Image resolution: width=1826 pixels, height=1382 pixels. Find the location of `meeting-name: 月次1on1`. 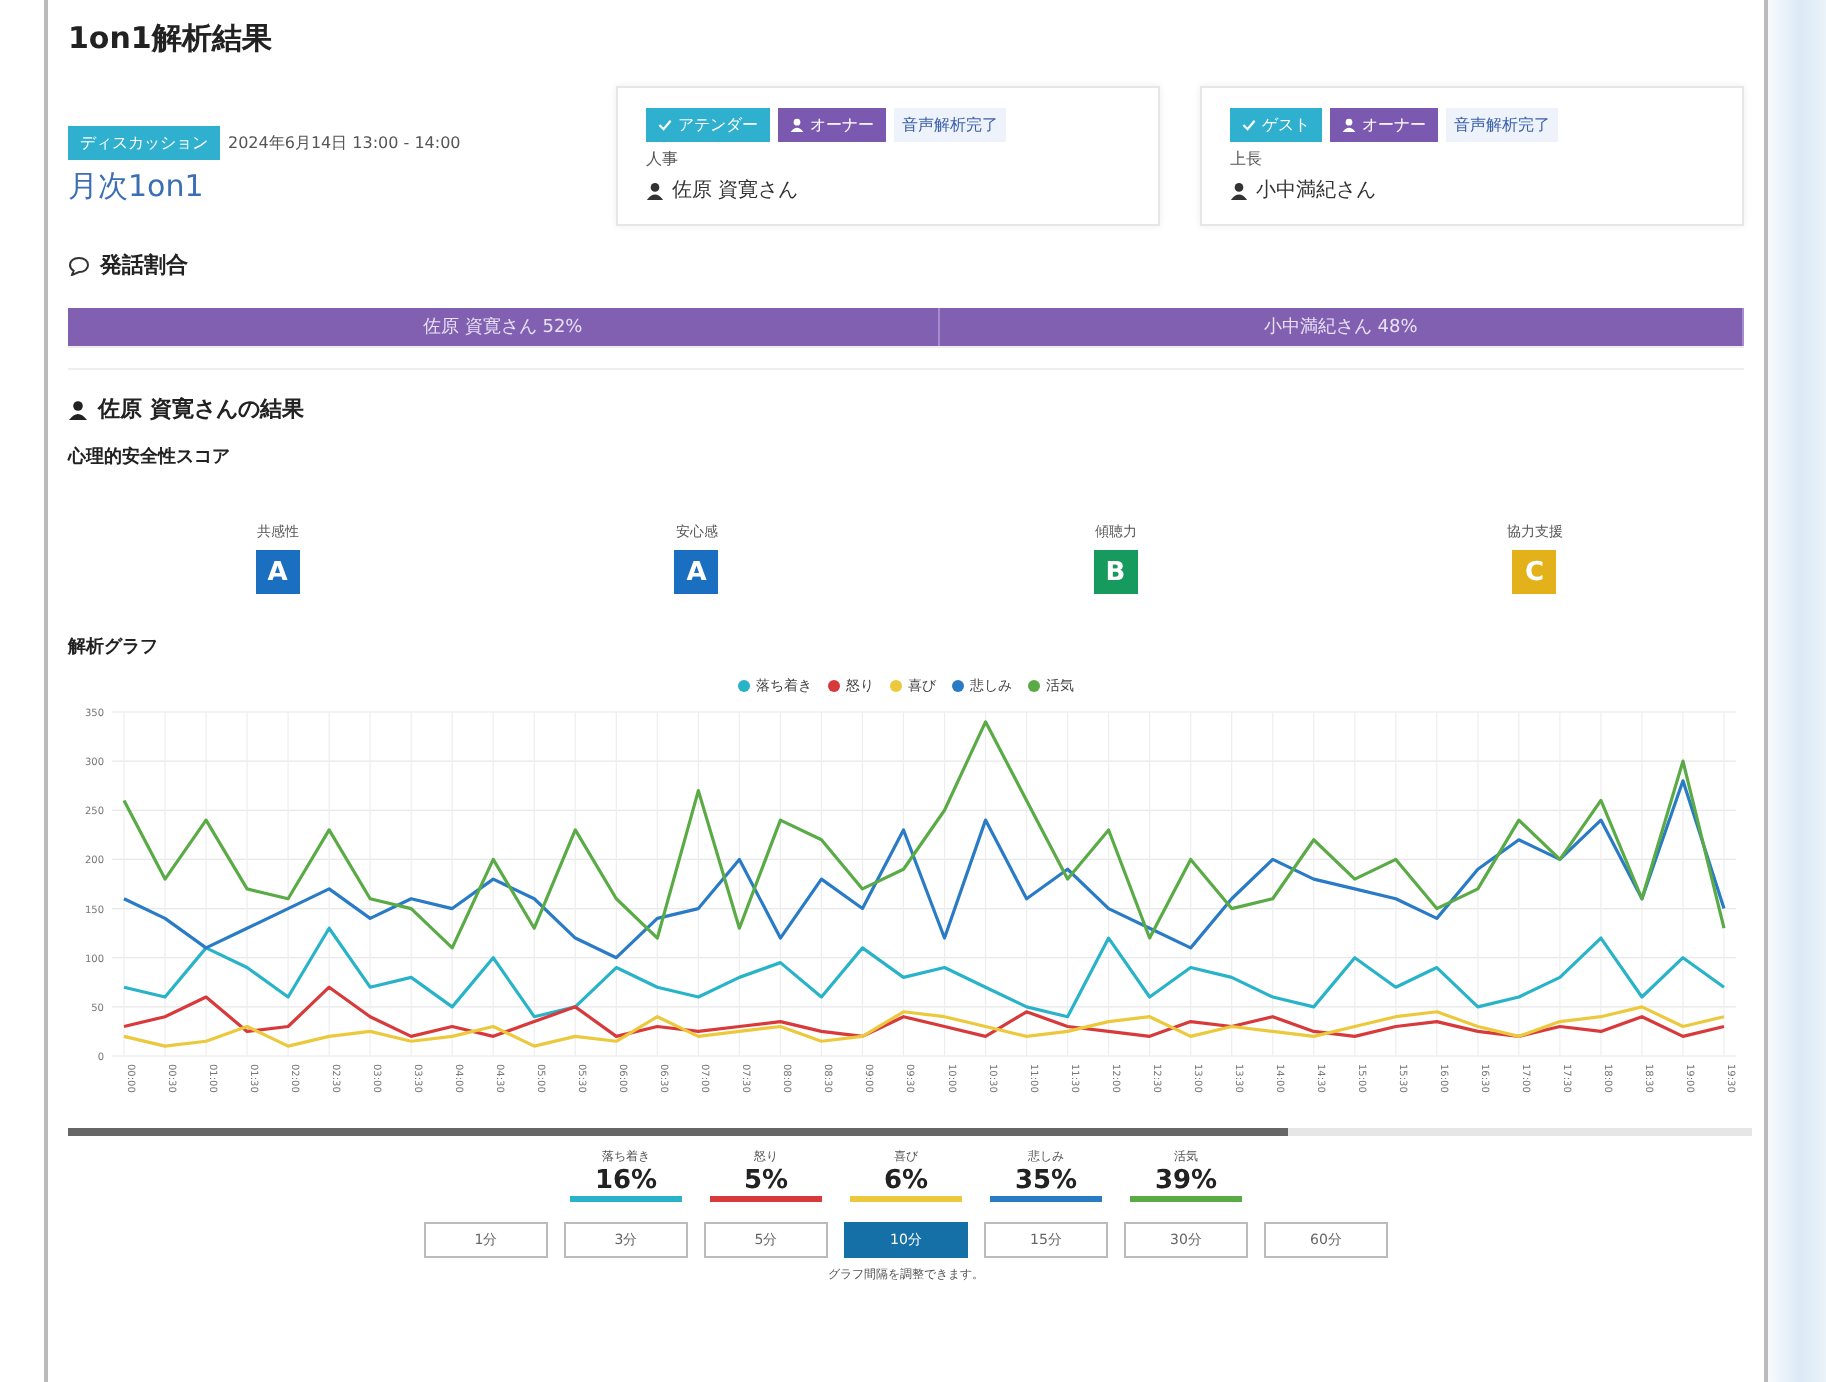

meeting-name: 月次1on1 is located at coordinates (137, 187).